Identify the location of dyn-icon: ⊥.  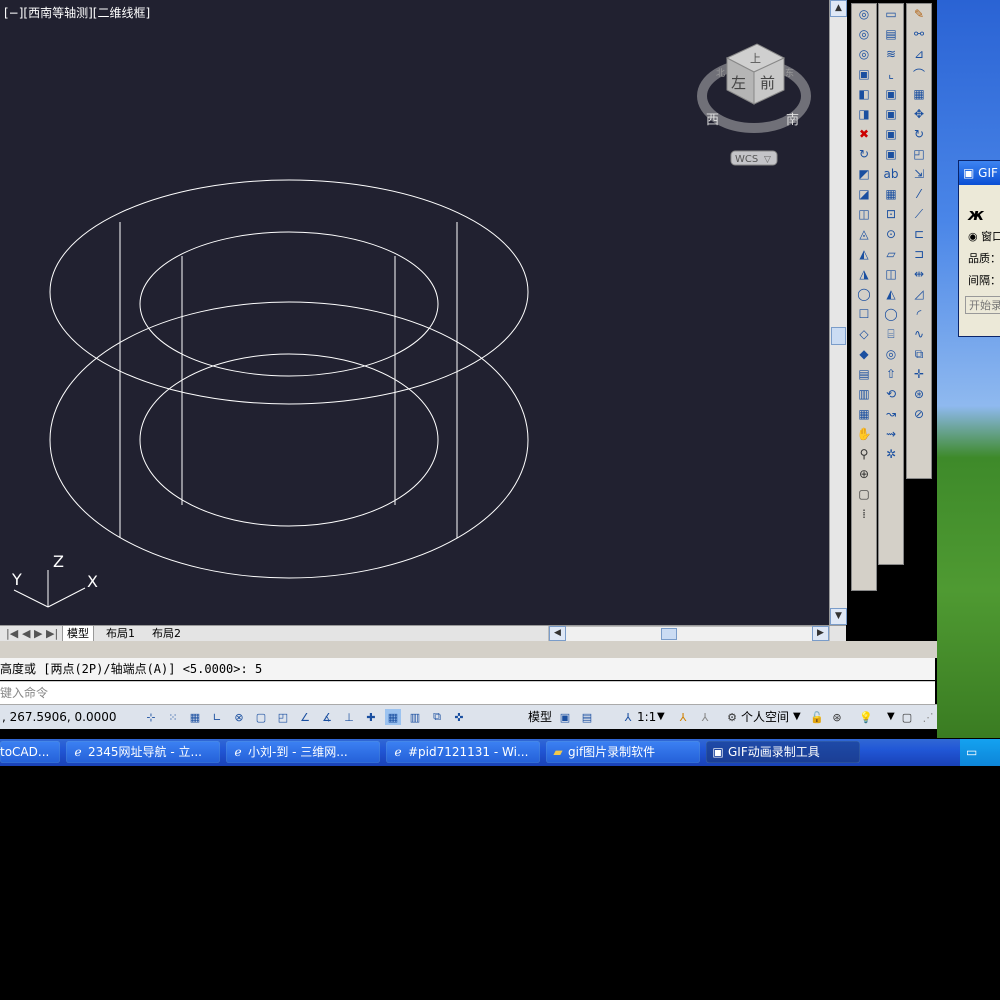
(349, 717).